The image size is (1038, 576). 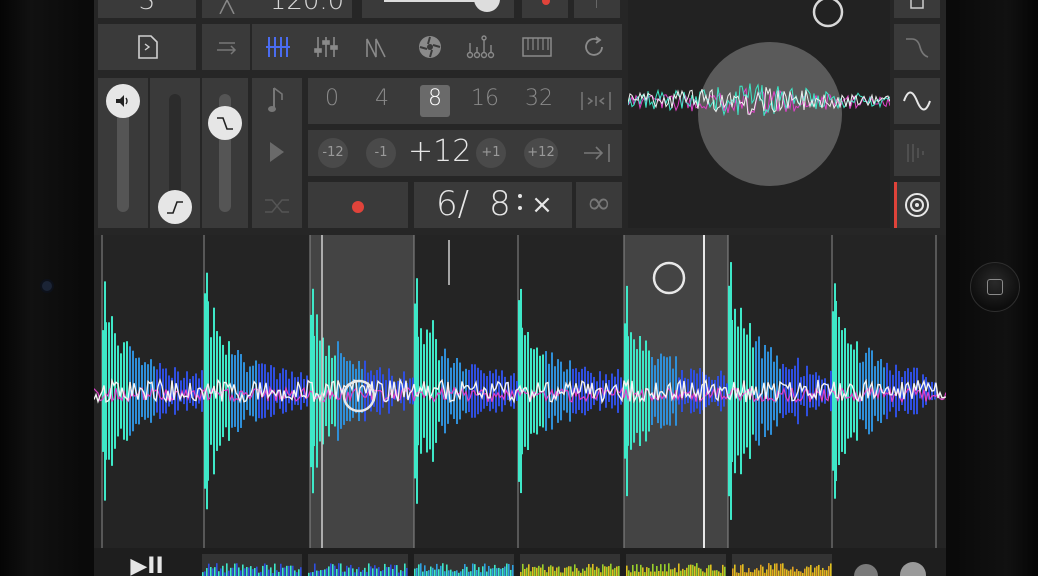 I want to click on play-forward-icon, so click(x=277, y=152).